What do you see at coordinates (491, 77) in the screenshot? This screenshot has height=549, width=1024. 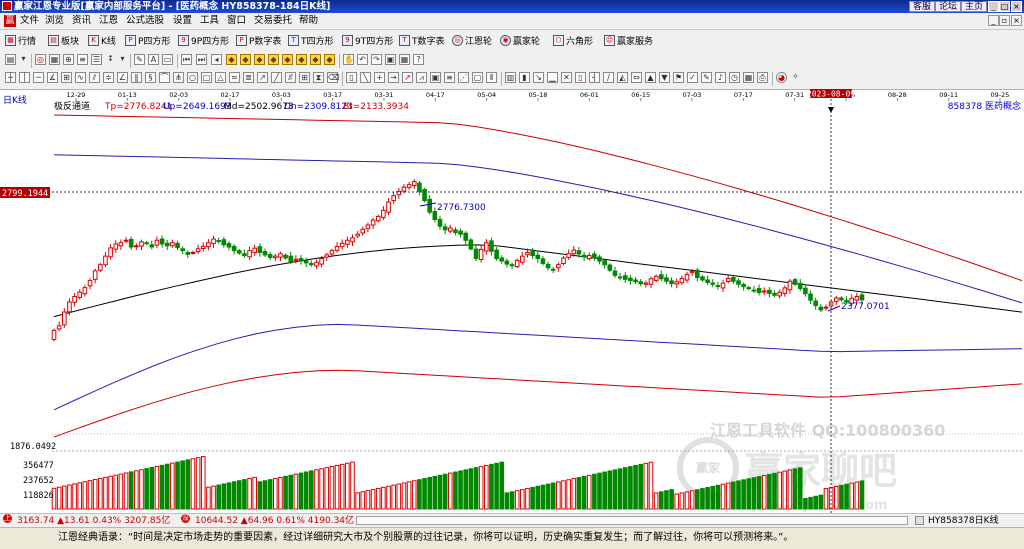 I see `cycle-lines-icon: ⦀` at bounding box center [491, 77].